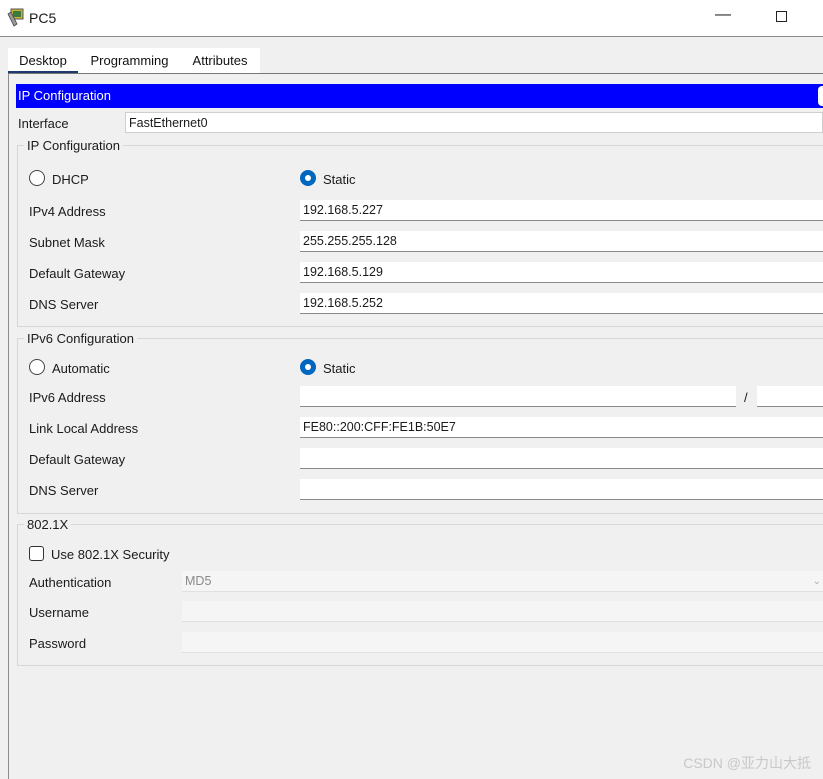 This screenshot has width=823, height=779. What do you see at coordinates (790, 396) in the screenshot?
I see `ipv6-prefix-input` at bounding box center [790, 396].